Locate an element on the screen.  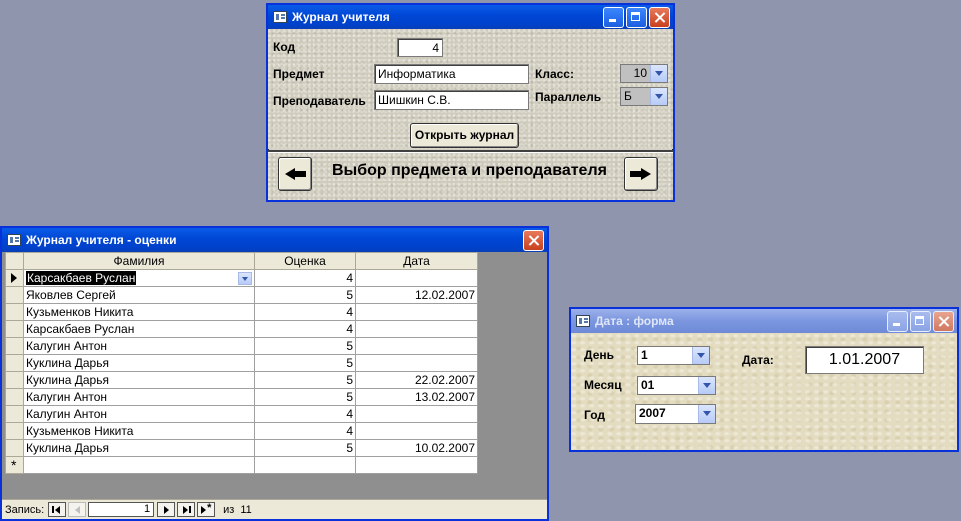
table-row: Калугин Антон 5 13.02.2007 is located at coordinates (241, 397).